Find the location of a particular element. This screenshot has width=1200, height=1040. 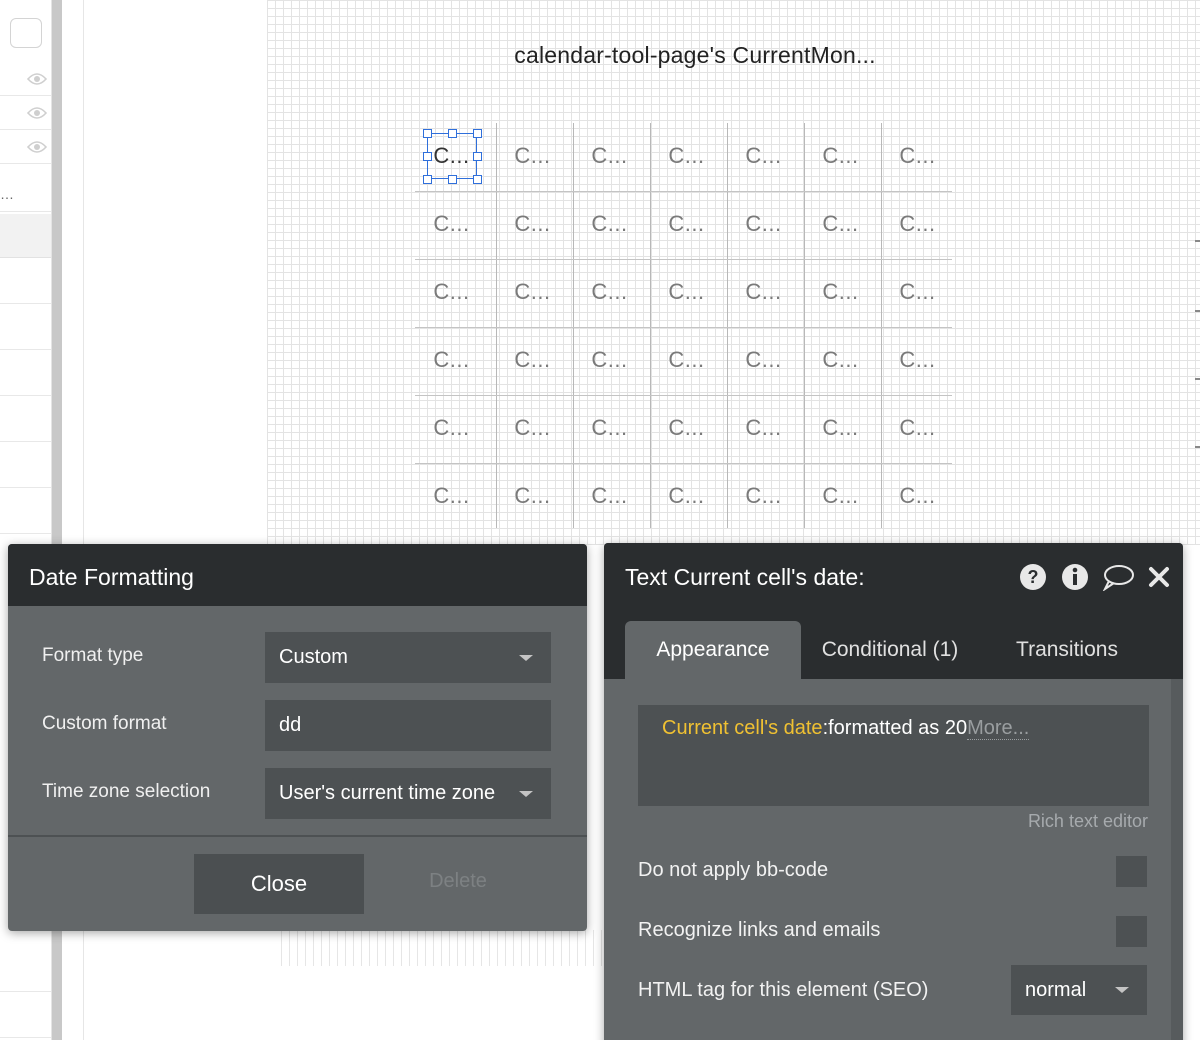

time-zone-label: Time zone selection is located at coordinates (126, 791).